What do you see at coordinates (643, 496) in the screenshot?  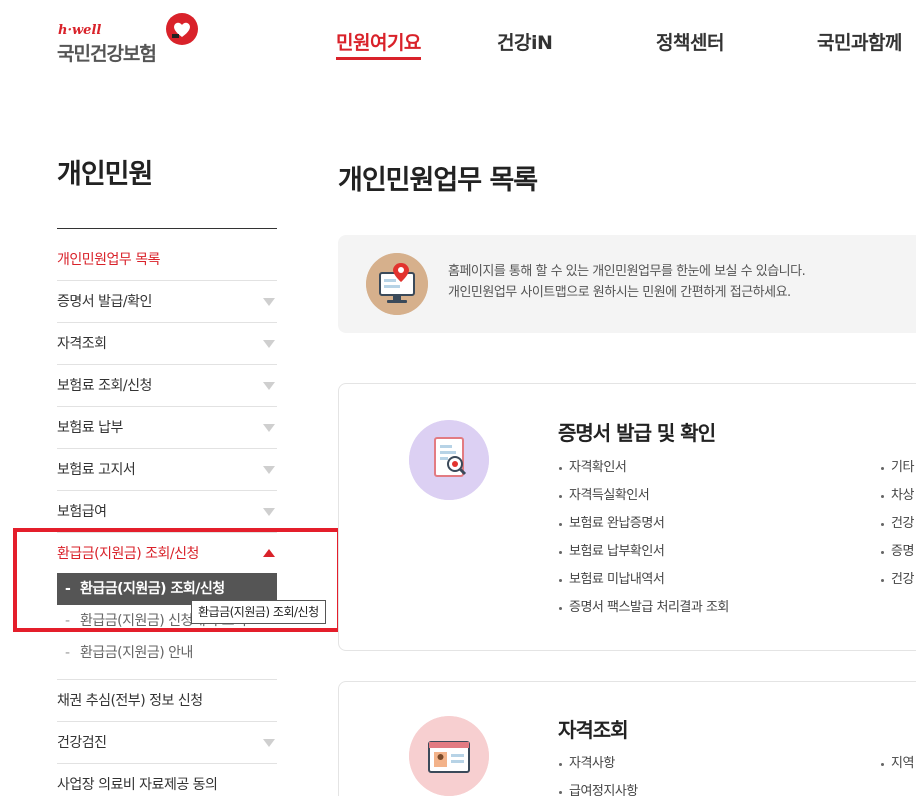 I see `card-link: 자격득실확인서` at bounding box center [643, 496].